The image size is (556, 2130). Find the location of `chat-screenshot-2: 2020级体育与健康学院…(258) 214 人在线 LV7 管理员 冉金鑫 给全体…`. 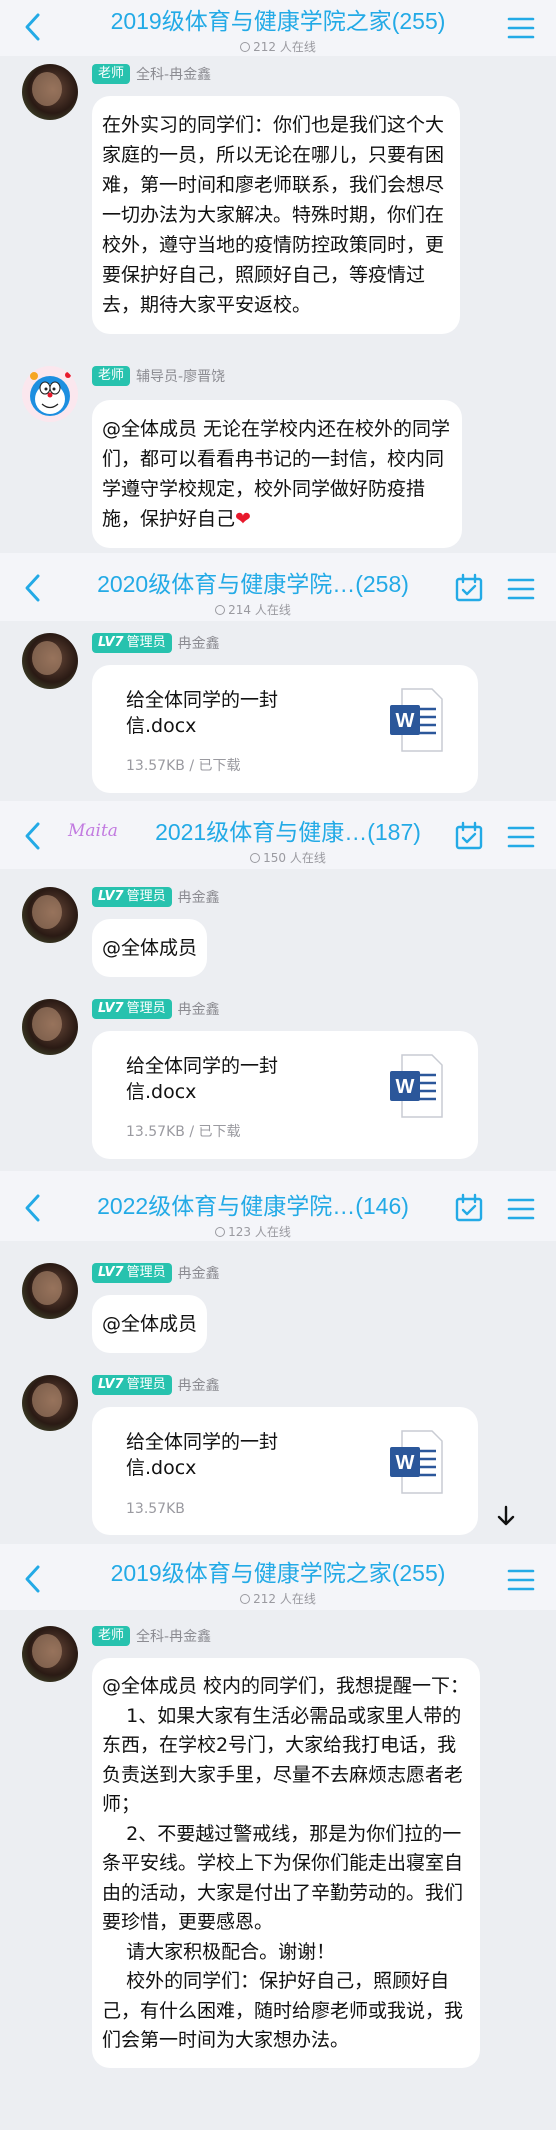

chat-screenshot-2: 2020级体育与健康学院…(258) 214 人在线 LV7 管理员 冉金鑫 给全体… is located at coordinates (278, 677).